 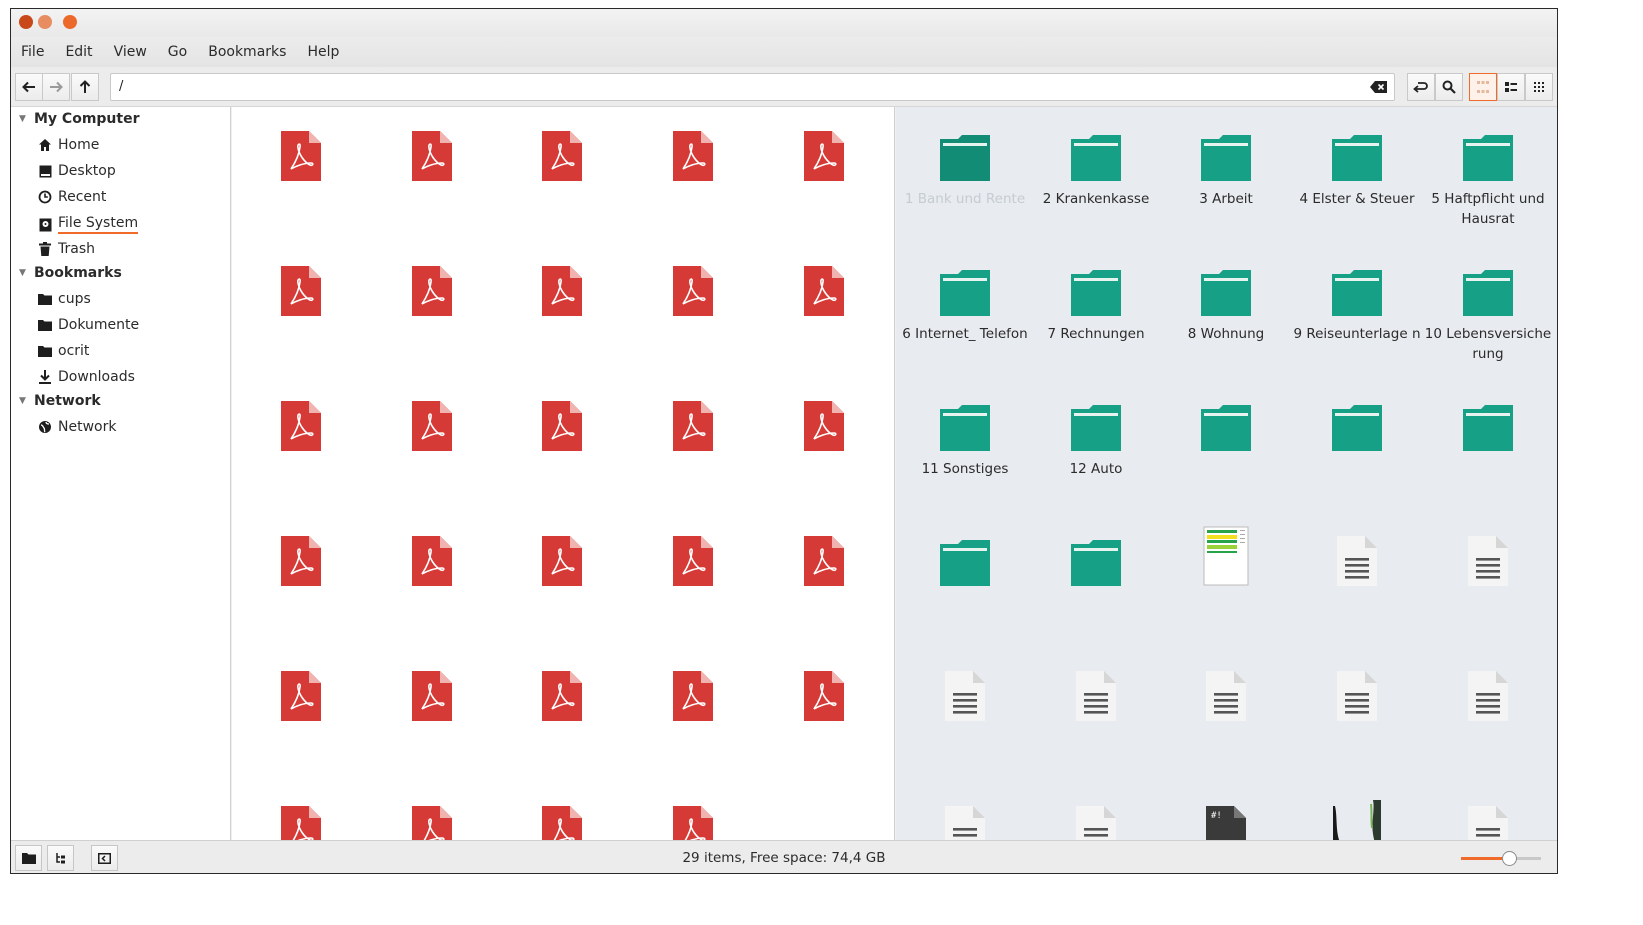 I want to click on forward-button, so click(x=56, y=87).